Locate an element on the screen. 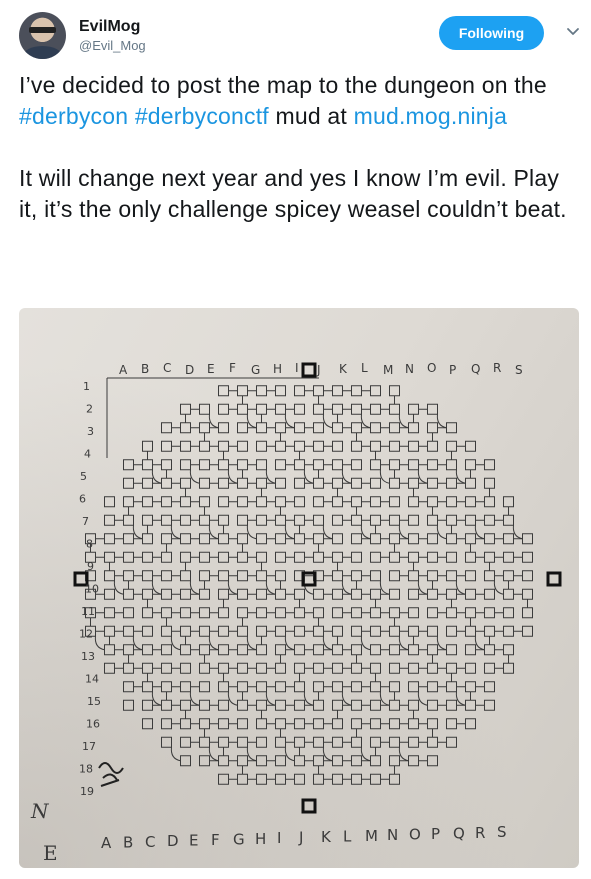 This screenshot has width=591, height=879. map-column-letter-bottom: F is located at coordinates (215, 840).